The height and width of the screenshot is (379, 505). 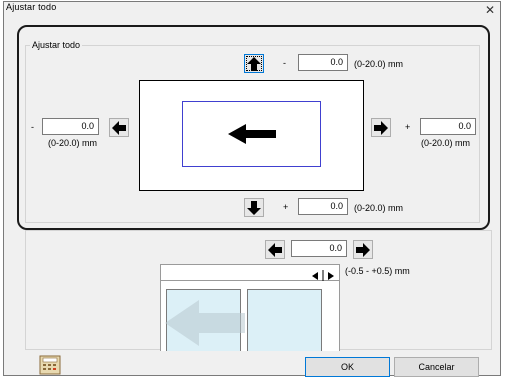 I want to click on cancel-button: Cancelar, so click(x=436, y=367).